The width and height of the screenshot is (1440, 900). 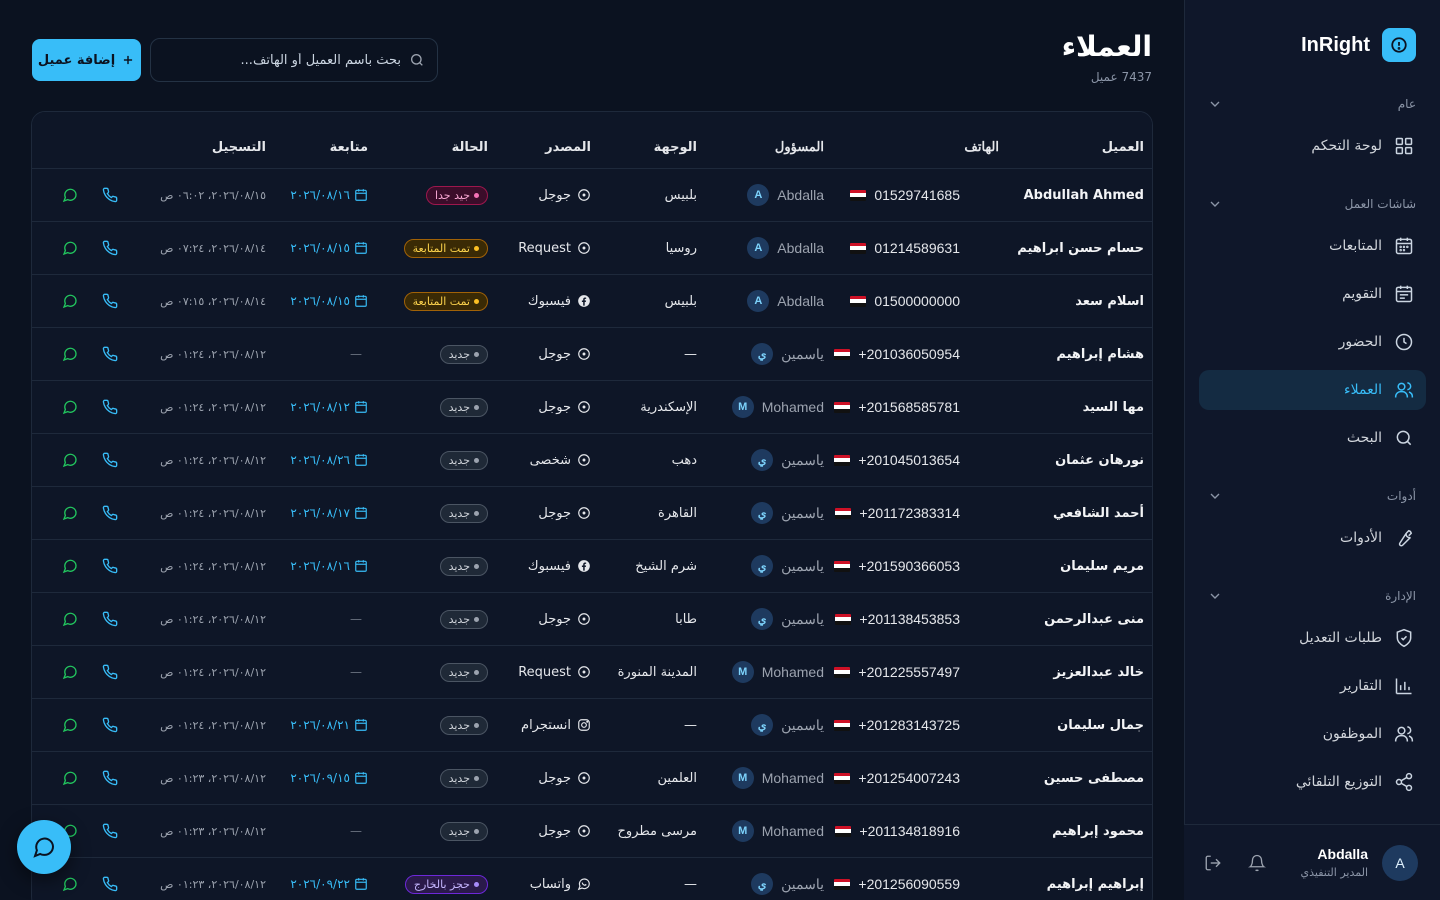 What do you see at coordinates (754, 140) in the screenshot?
I see `column-header-owner: المسؤول` at bounding box center [754, 140].